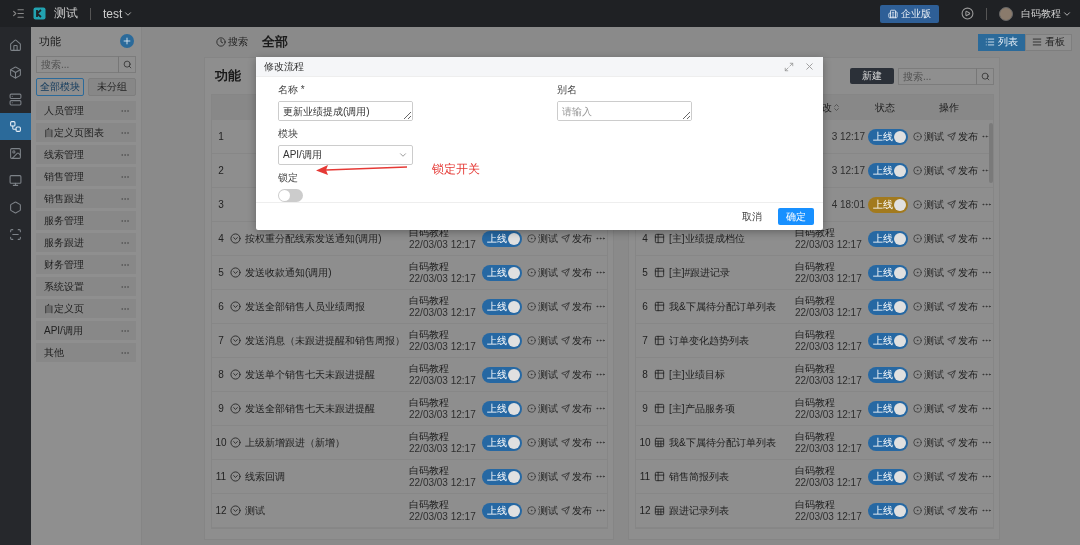  Describe the element at coordinates (60, 87) in the screenshot. I see `module-tab: 全部模块` at that location.